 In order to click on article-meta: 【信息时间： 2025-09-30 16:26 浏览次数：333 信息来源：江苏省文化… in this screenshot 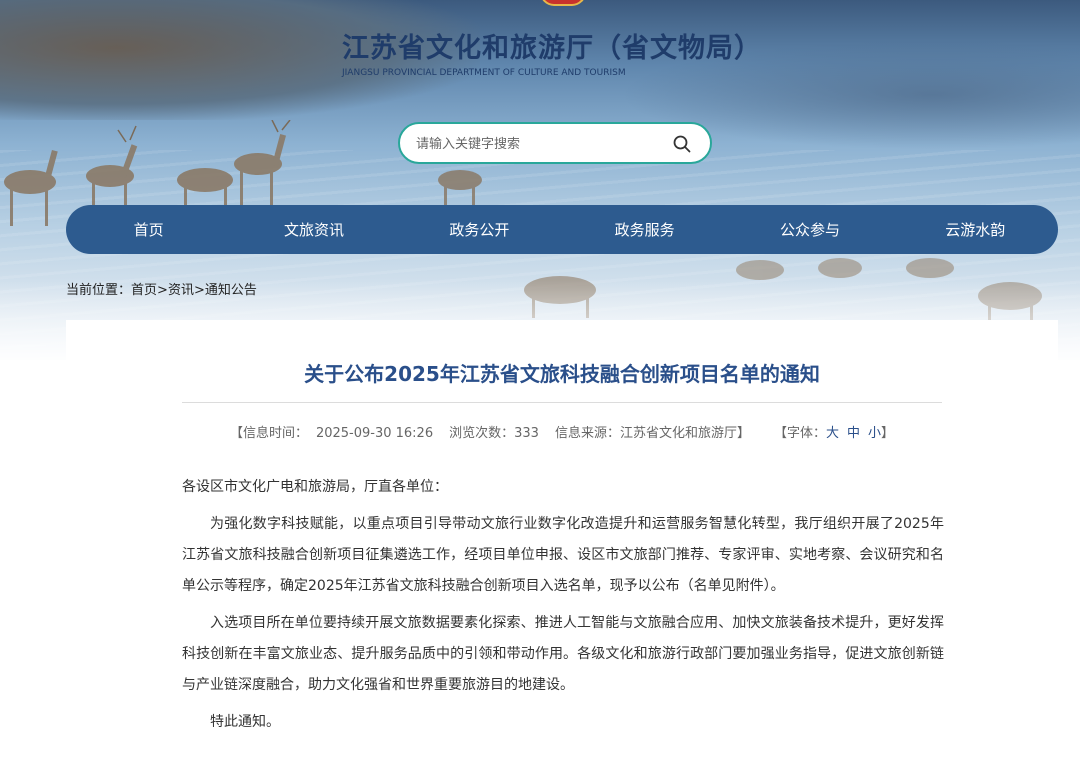, I will do `click(562, 431)`.